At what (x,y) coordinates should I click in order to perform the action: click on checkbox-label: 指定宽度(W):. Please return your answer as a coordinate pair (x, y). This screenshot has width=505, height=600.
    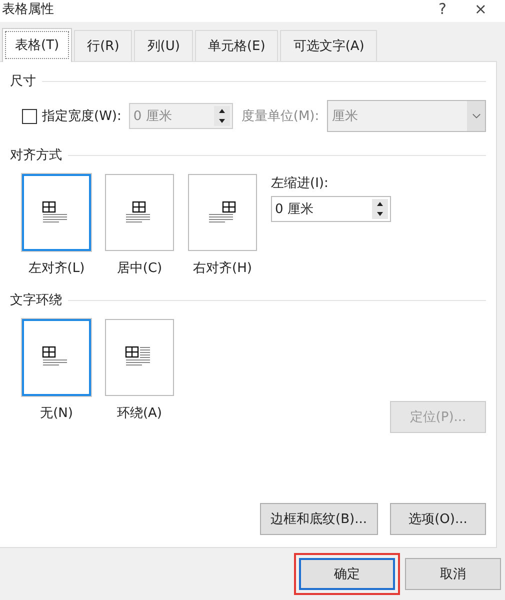
    Looking at the image, I should click on (82, 116).